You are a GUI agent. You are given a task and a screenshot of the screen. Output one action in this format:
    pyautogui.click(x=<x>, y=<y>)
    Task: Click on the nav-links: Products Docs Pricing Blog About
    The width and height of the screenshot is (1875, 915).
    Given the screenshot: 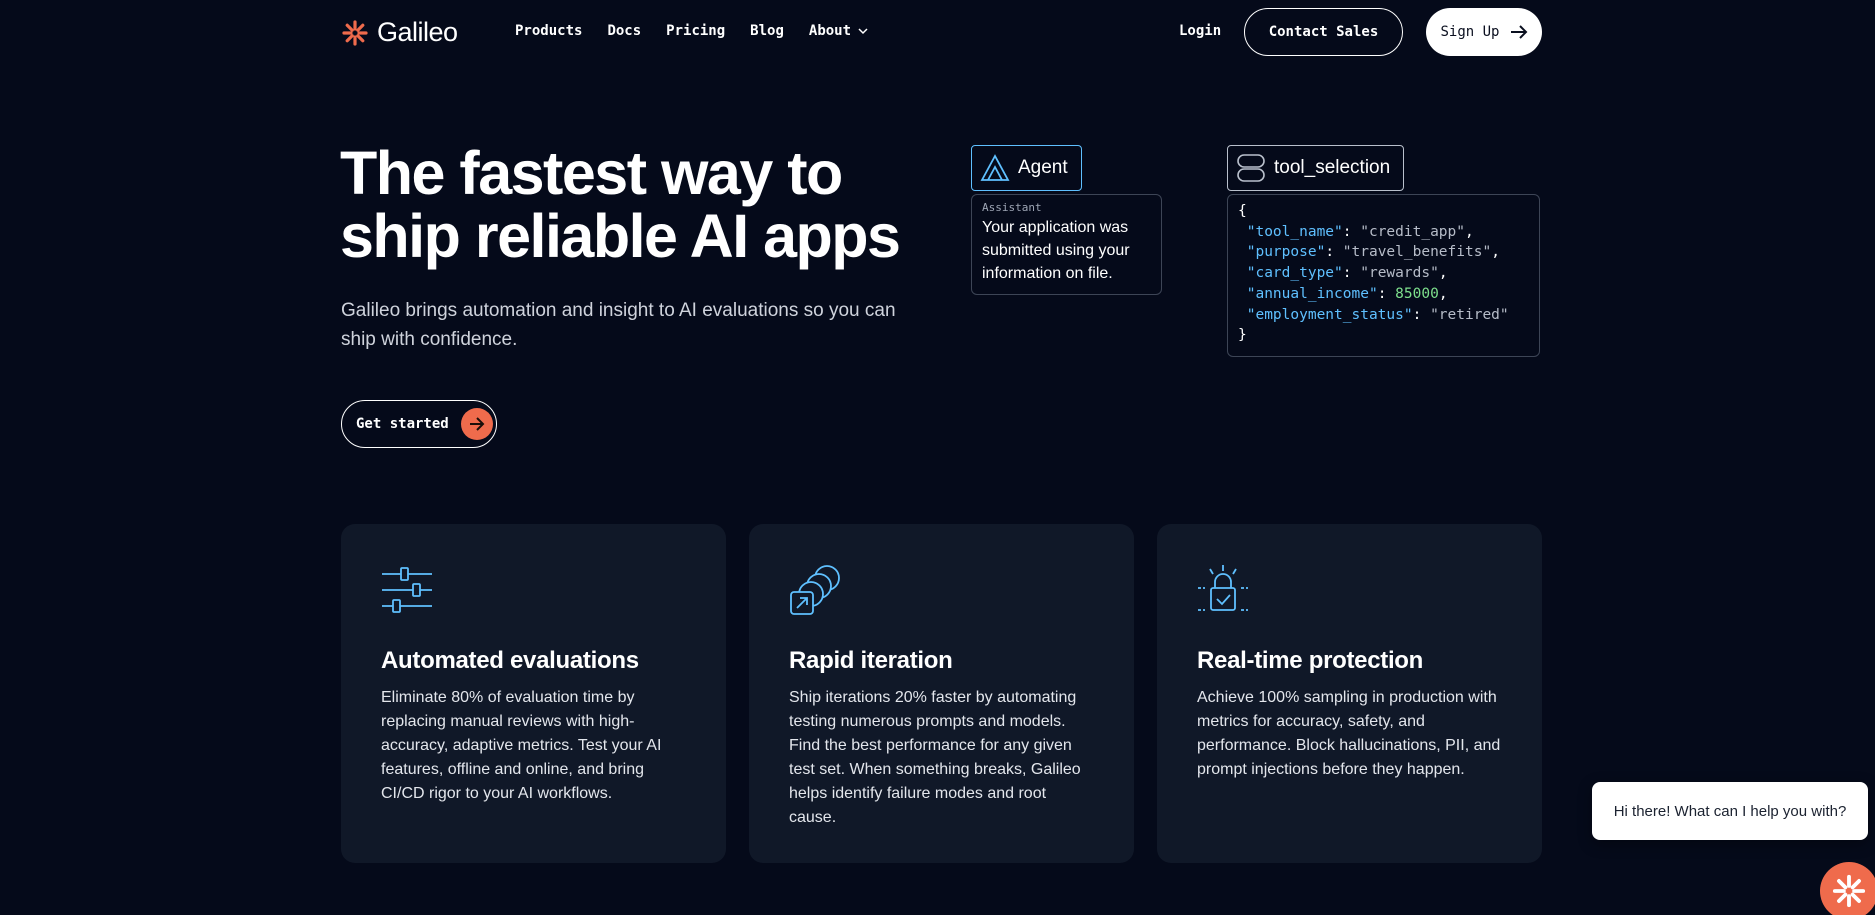 What is the action you would take?
    pyautogui.click(x=692, y=31)
    